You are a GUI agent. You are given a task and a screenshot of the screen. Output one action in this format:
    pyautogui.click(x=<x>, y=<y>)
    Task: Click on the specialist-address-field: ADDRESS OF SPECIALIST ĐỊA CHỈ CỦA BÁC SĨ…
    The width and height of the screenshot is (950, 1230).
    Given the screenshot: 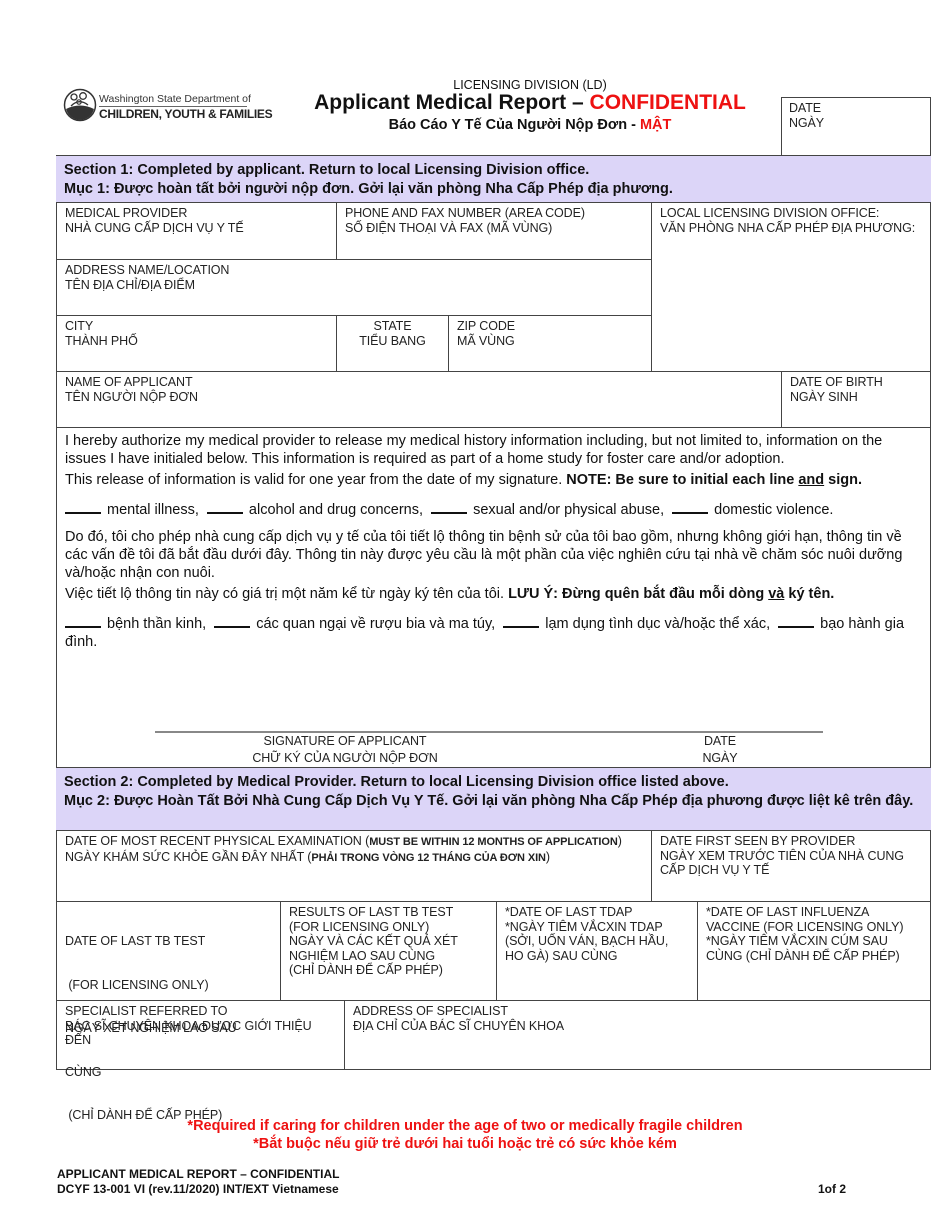 What is the action you would take?
    pyautogui.click(x=637, y=1034)
    